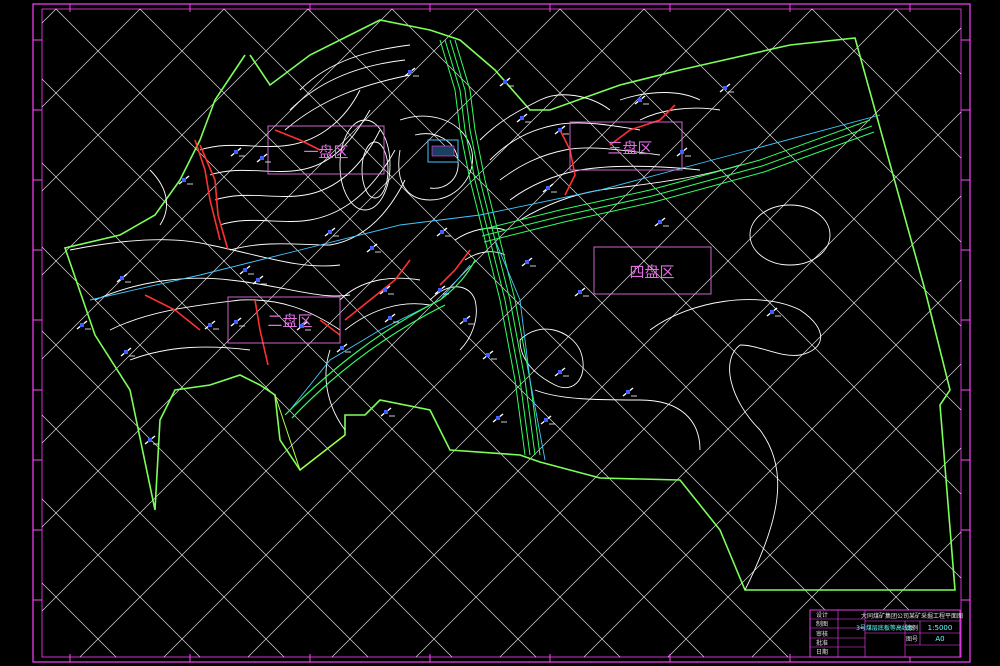  What do you see at coordinates (822, 652) in the screenshot?
I see `tb-row-date: 日期` at bounding box center [822, 652].